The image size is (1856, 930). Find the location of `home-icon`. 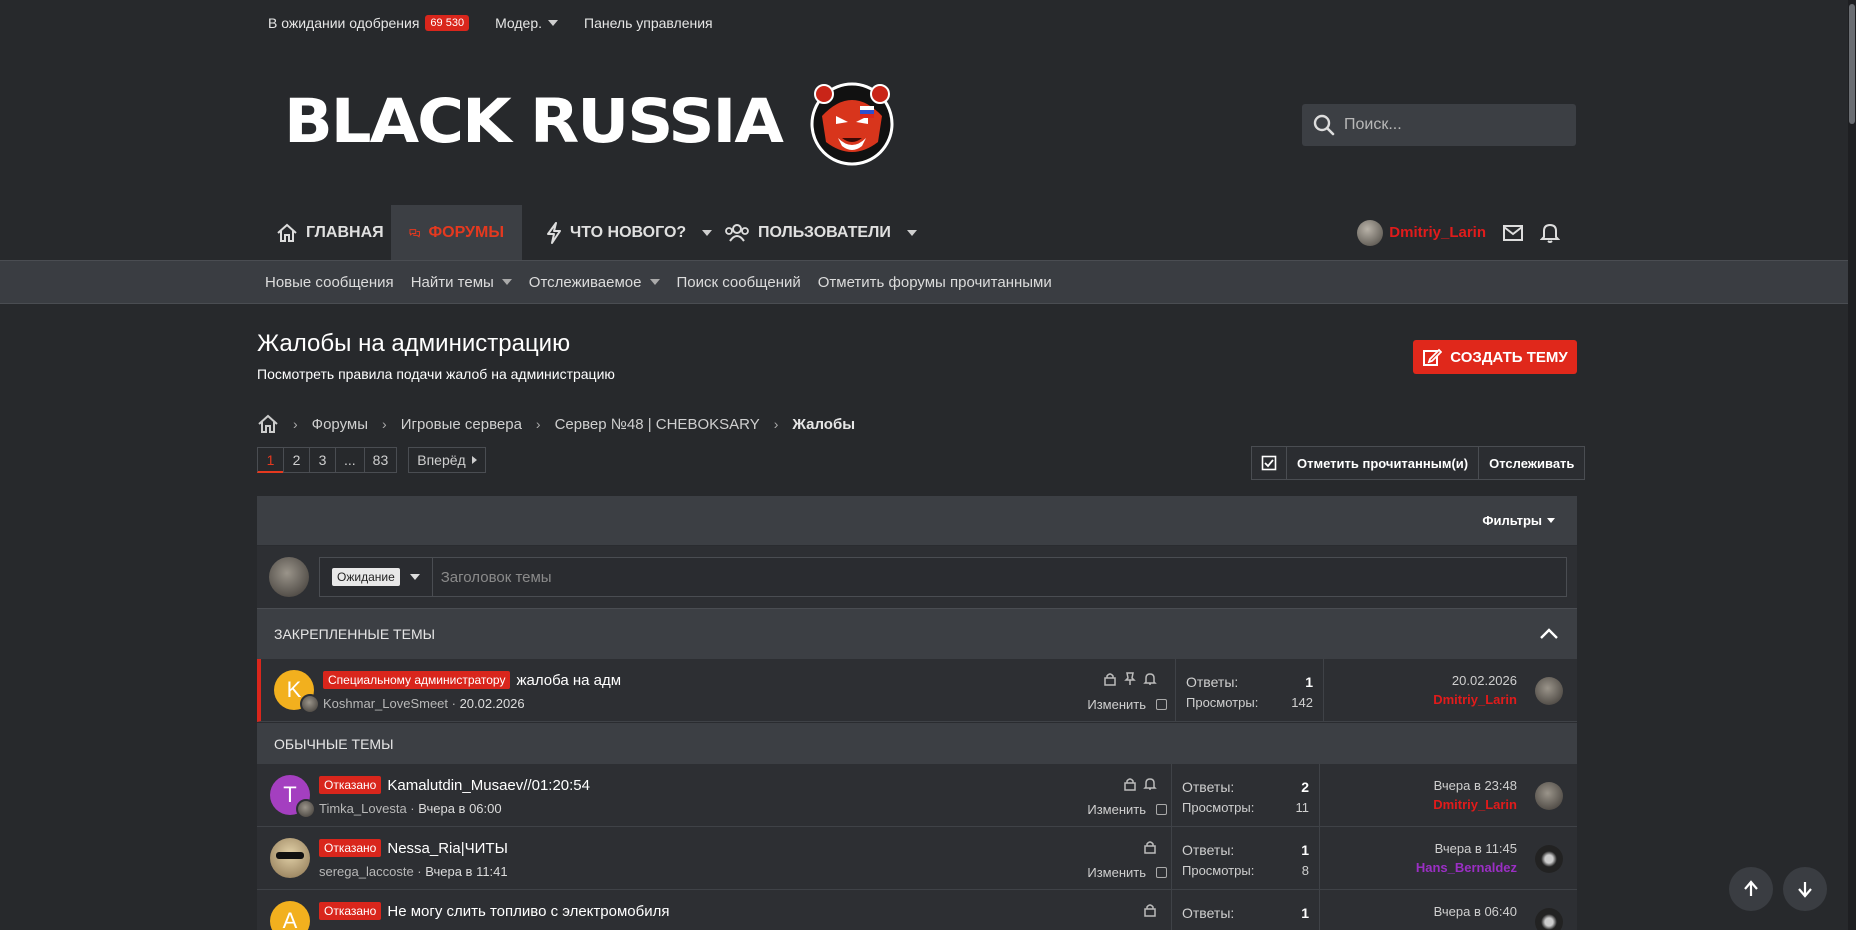

home-icon is located at coordinates (268, 424).